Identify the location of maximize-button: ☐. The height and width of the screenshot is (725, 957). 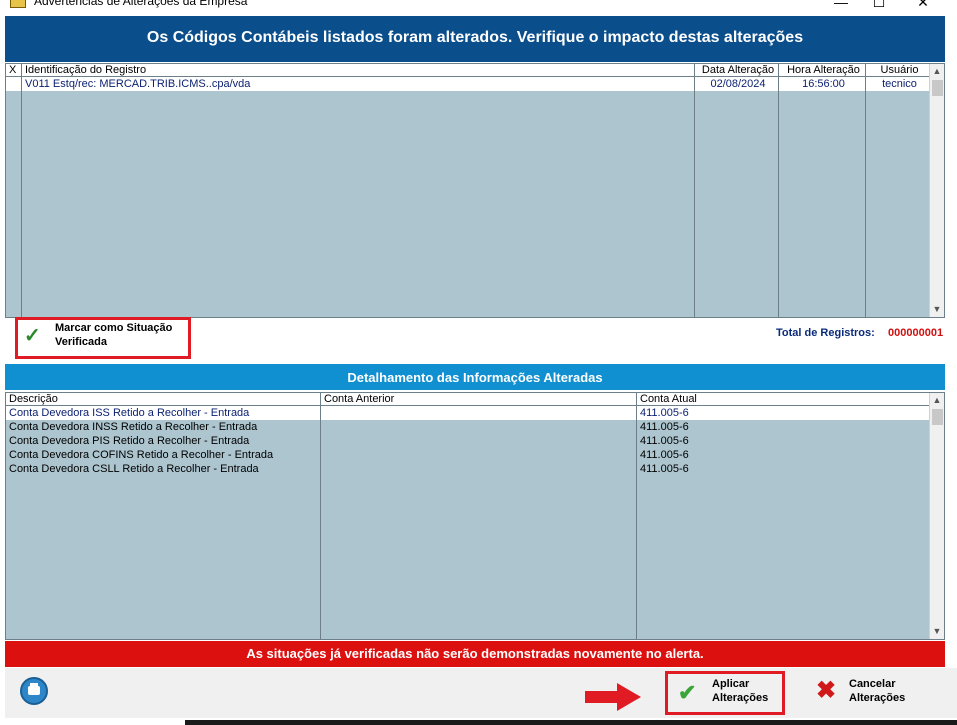
(879, 6).